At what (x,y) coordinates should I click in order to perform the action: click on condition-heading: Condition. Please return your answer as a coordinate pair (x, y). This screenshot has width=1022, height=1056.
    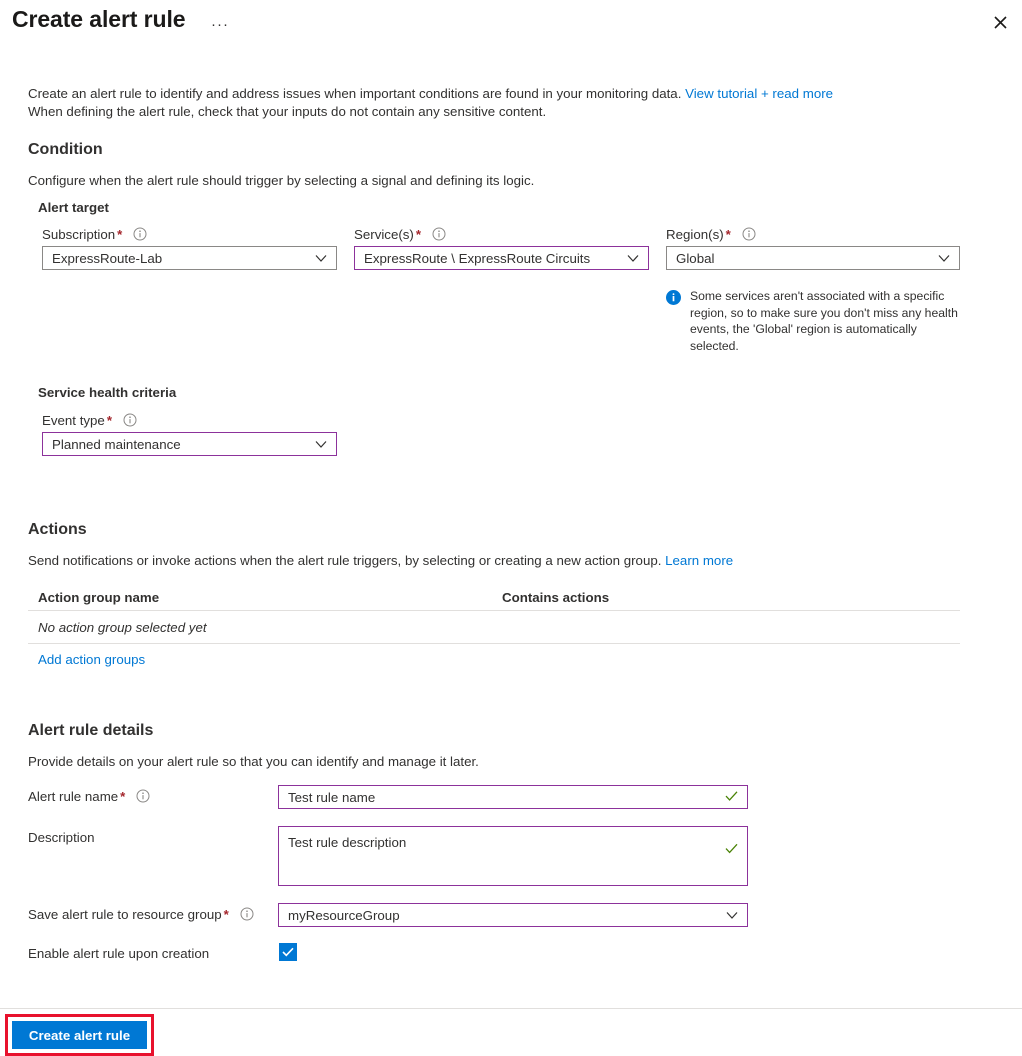
    Looking at the image, I should click on (65, 149).